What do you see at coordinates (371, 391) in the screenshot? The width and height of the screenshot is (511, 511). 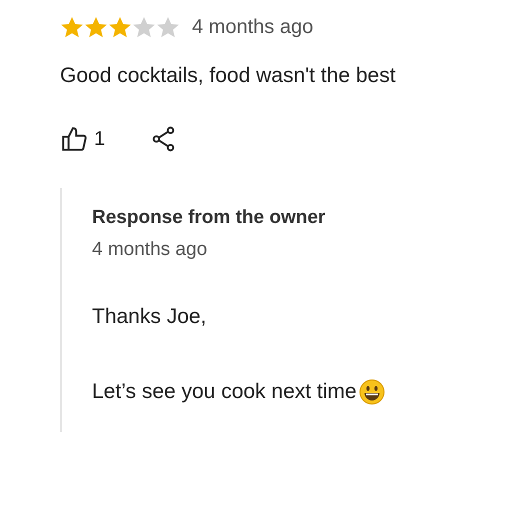 I see `smiley-icon` at bounding box center [371, 391].